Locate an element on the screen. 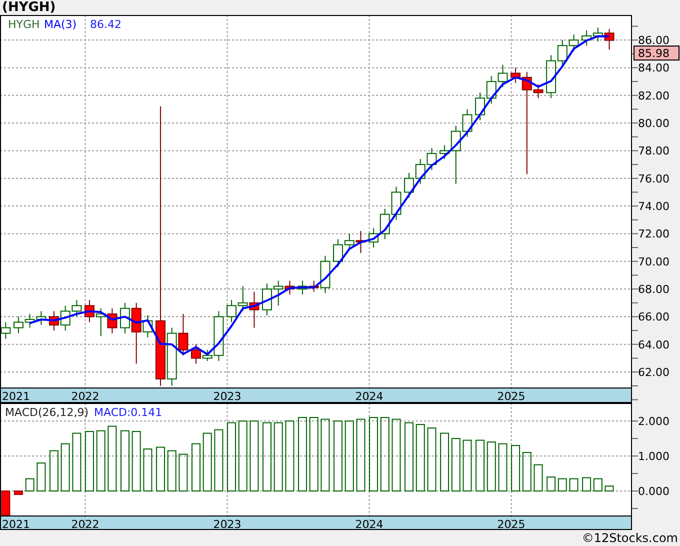  copyright-text: ©12Stocks.com is located at coordinates (630, 538).